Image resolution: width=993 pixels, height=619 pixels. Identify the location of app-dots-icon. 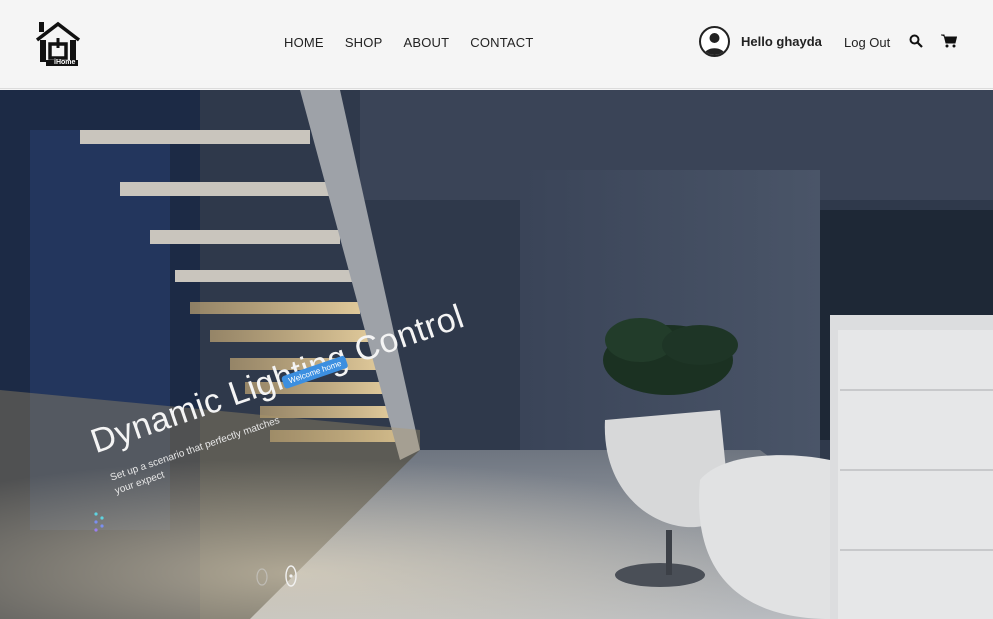
(99, 522).